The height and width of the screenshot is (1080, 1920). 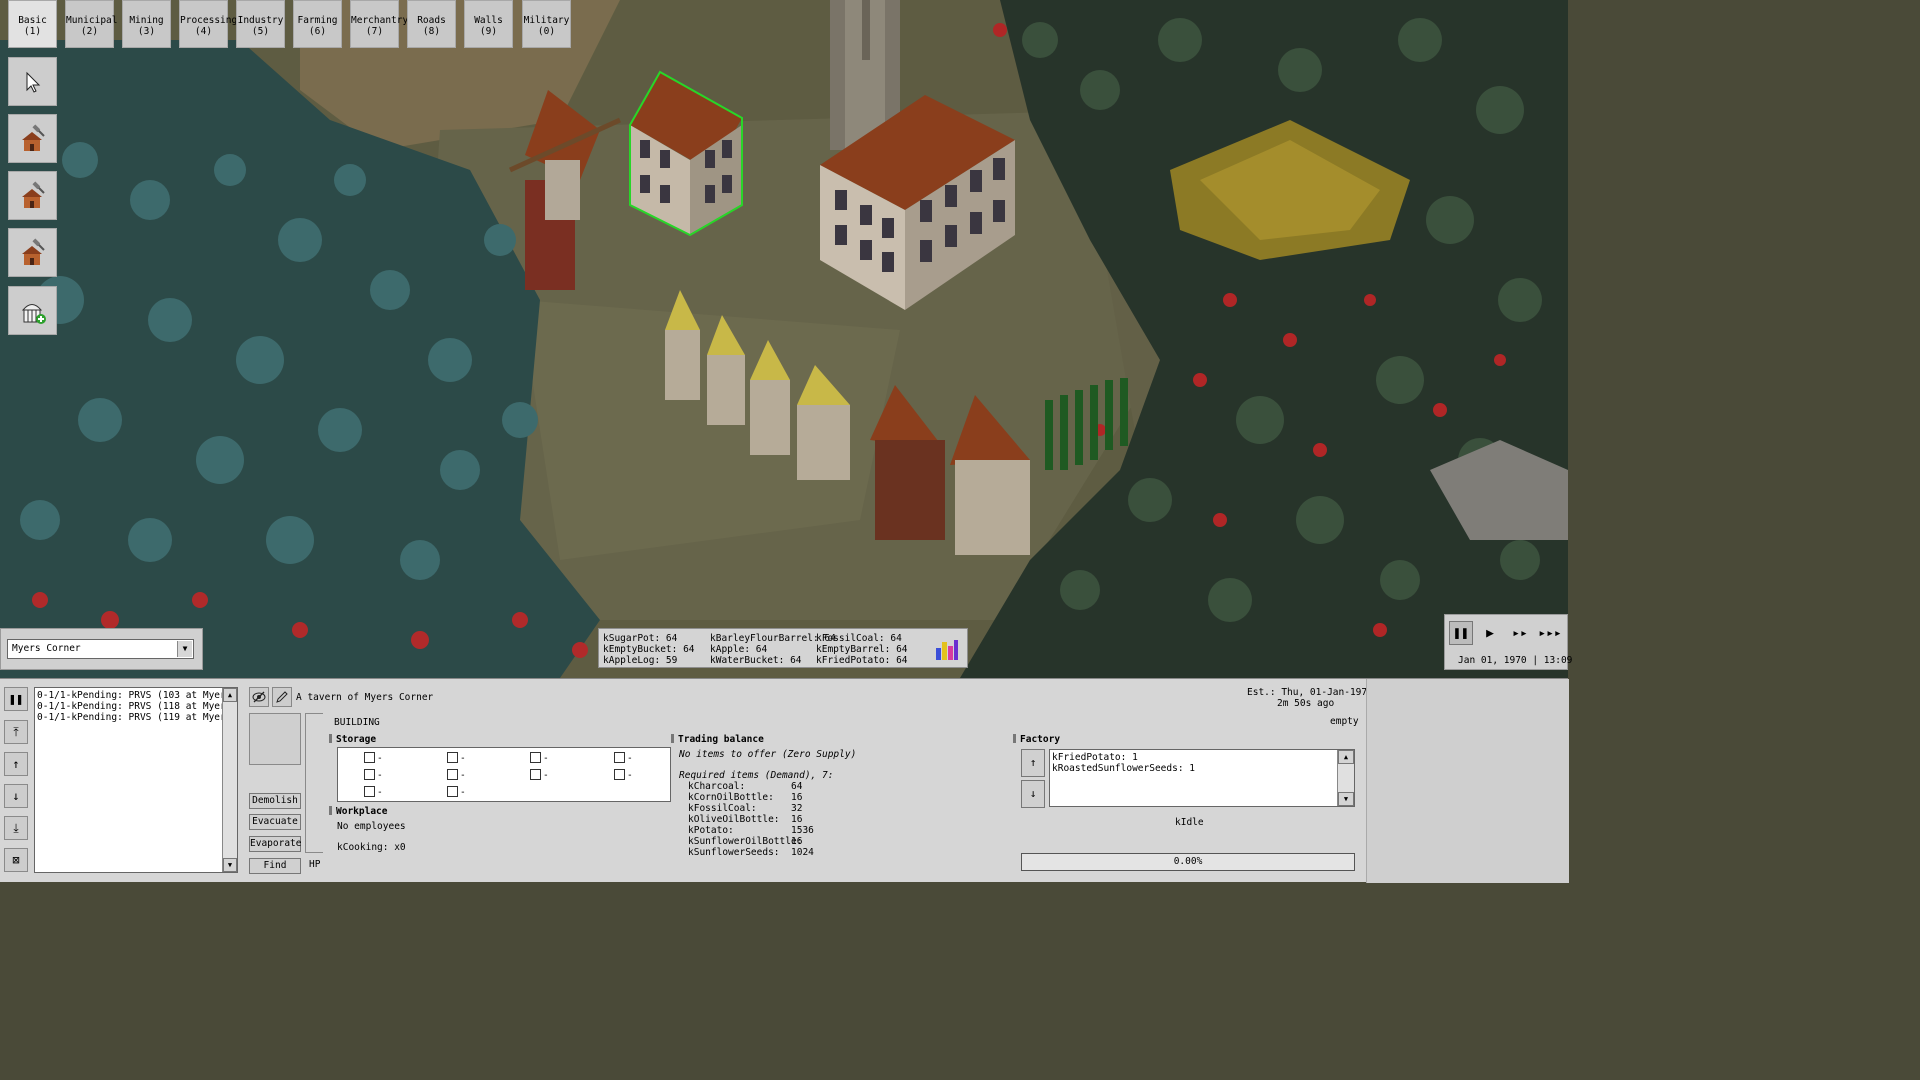 What do you see at coordinates (146, 24) in the screenshot?
I see `category-mining: Mining (3)` at bounding box center [146, 24].